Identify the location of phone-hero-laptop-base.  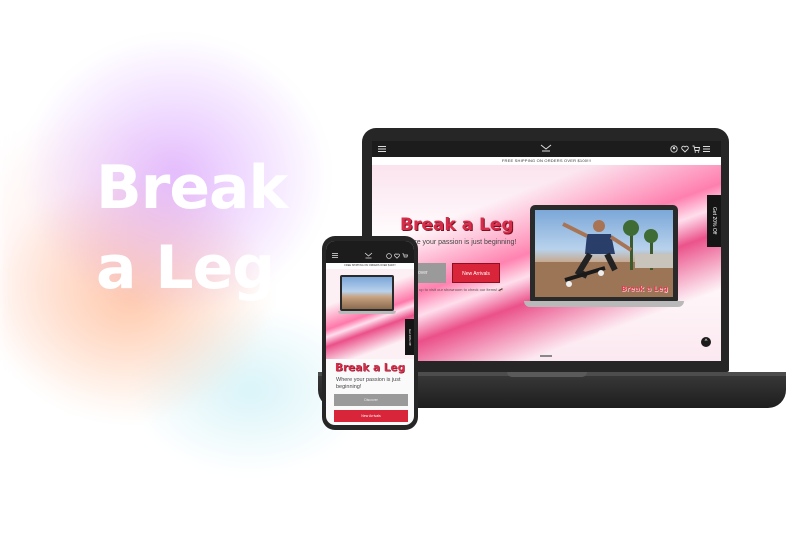
(367, 312).